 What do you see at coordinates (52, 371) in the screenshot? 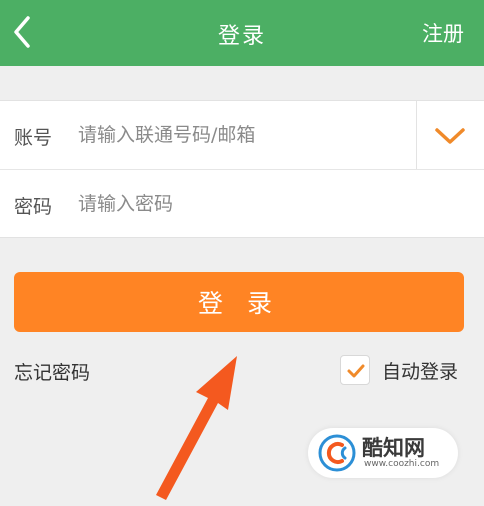
I see `forgot-password-link: 忘记密码` at bounding box center [52, 371].